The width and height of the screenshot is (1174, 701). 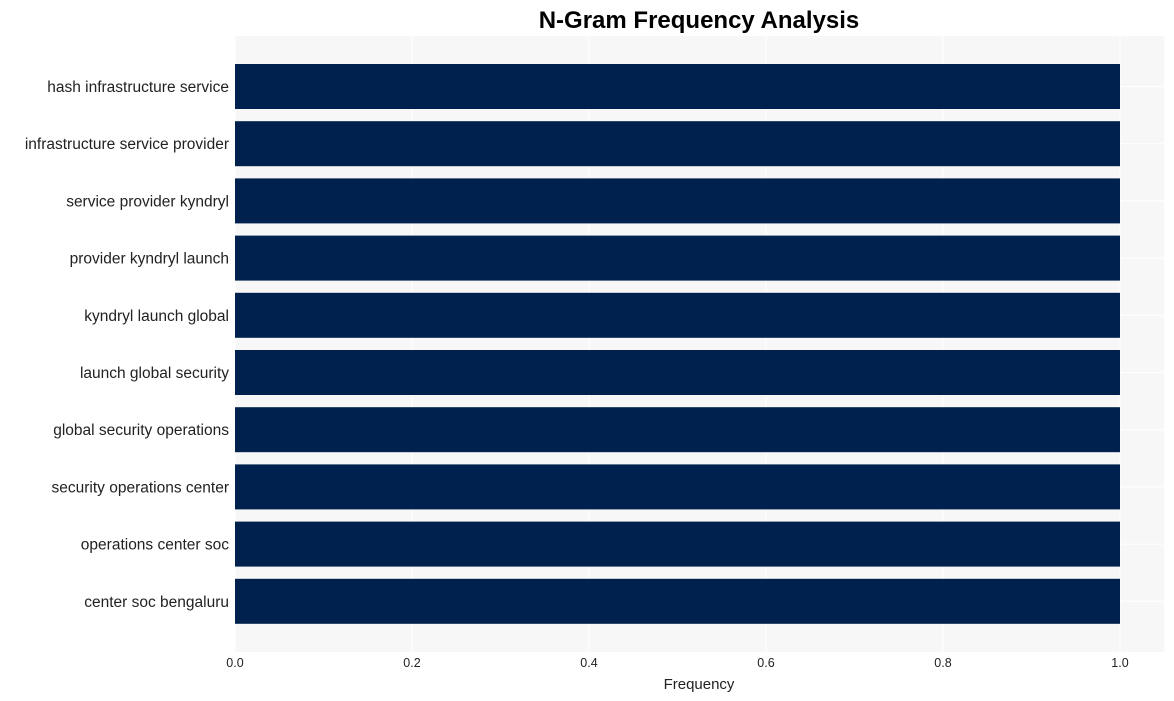 What do you see at coordinates (127, 144) in the screenshot?
I see `y-tick-label: infrastructure service provider` at bounding box center [127, 144].